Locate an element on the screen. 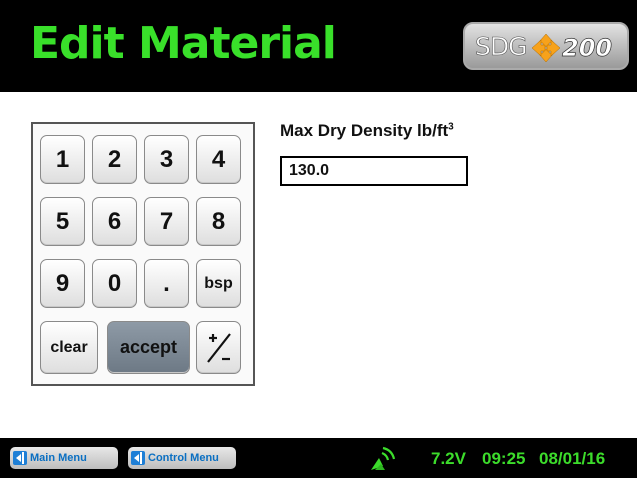  logo-model-number: 200 is located at coordinates (587, 48).